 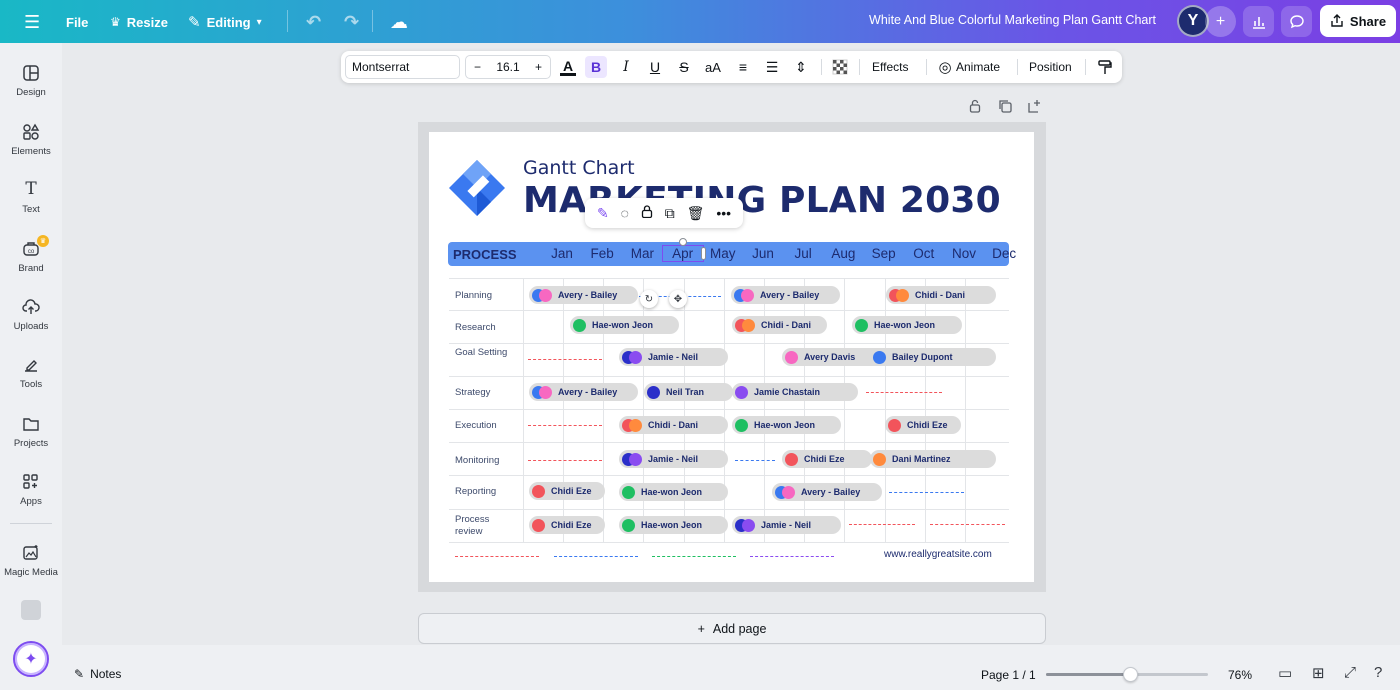 What do you see at coordinates (579, 168) in the screenshot?
I see `chart-subtitle: Gantt Chart` at bounding box center [579, 168].